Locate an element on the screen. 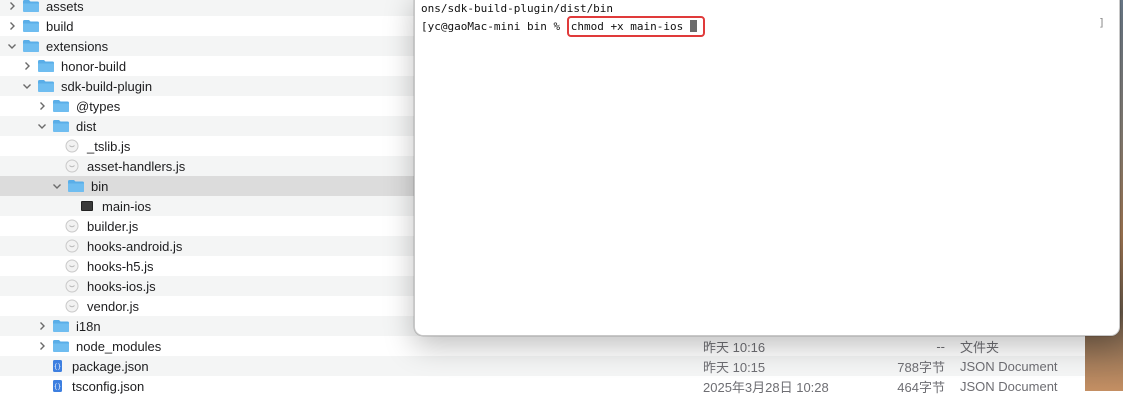 The height and width of the screenshot is (396, 1123). terminal-previous-line: ons/sdk-build-plugin/dist/bin is located at coordinates (517, 8).